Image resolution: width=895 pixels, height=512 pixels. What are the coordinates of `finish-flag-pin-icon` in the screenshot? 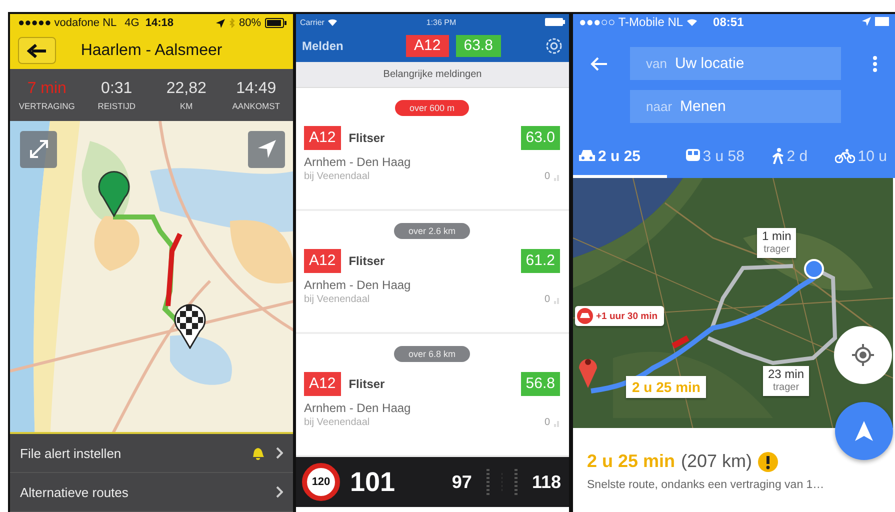 It's located at (190, 325).